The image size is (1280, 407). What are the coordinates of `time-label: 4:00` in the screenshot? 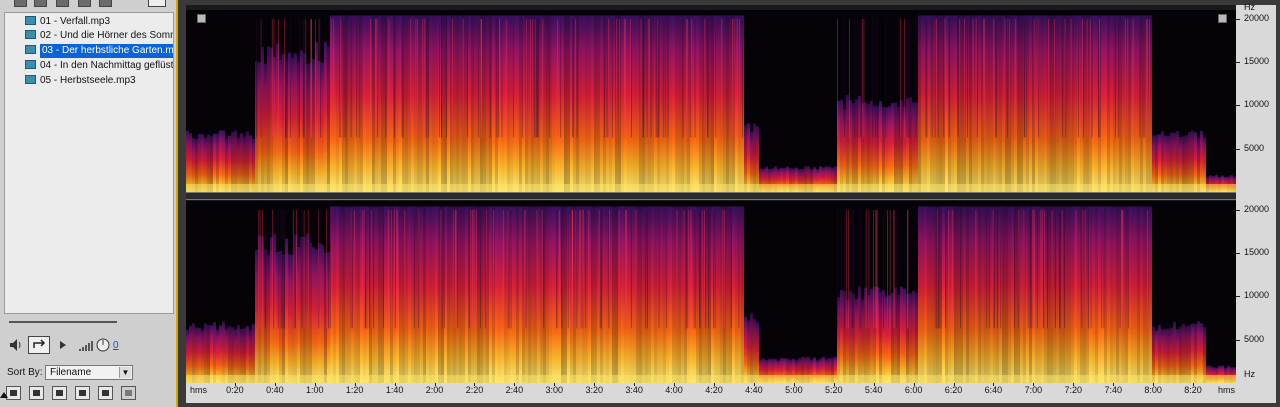 It's located at (674, 390).